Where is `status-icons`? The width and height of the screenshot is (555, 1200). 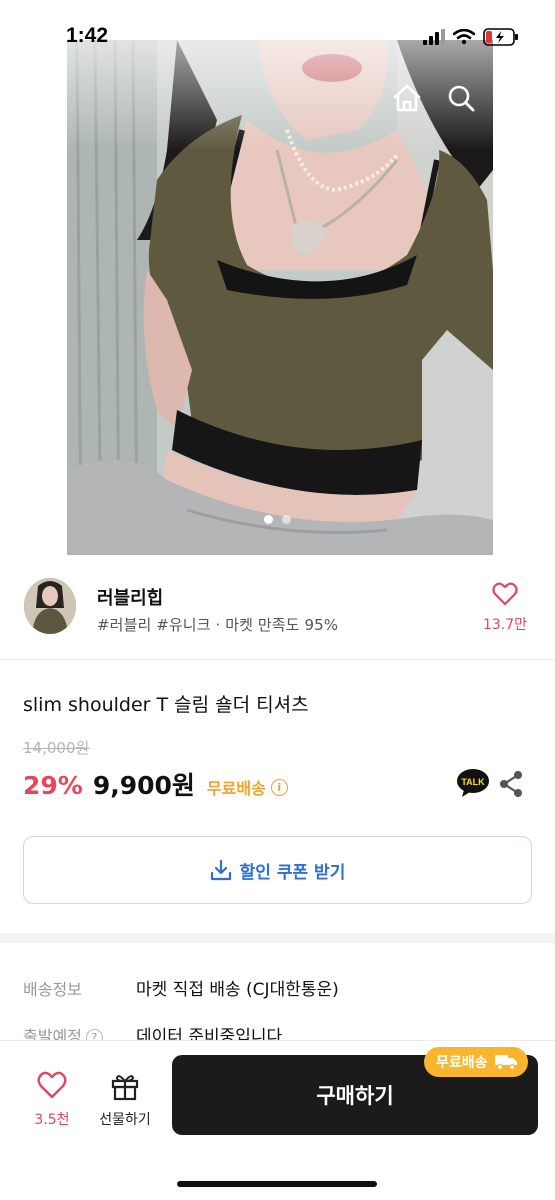
status-icons is located at coordinates (471, 37).